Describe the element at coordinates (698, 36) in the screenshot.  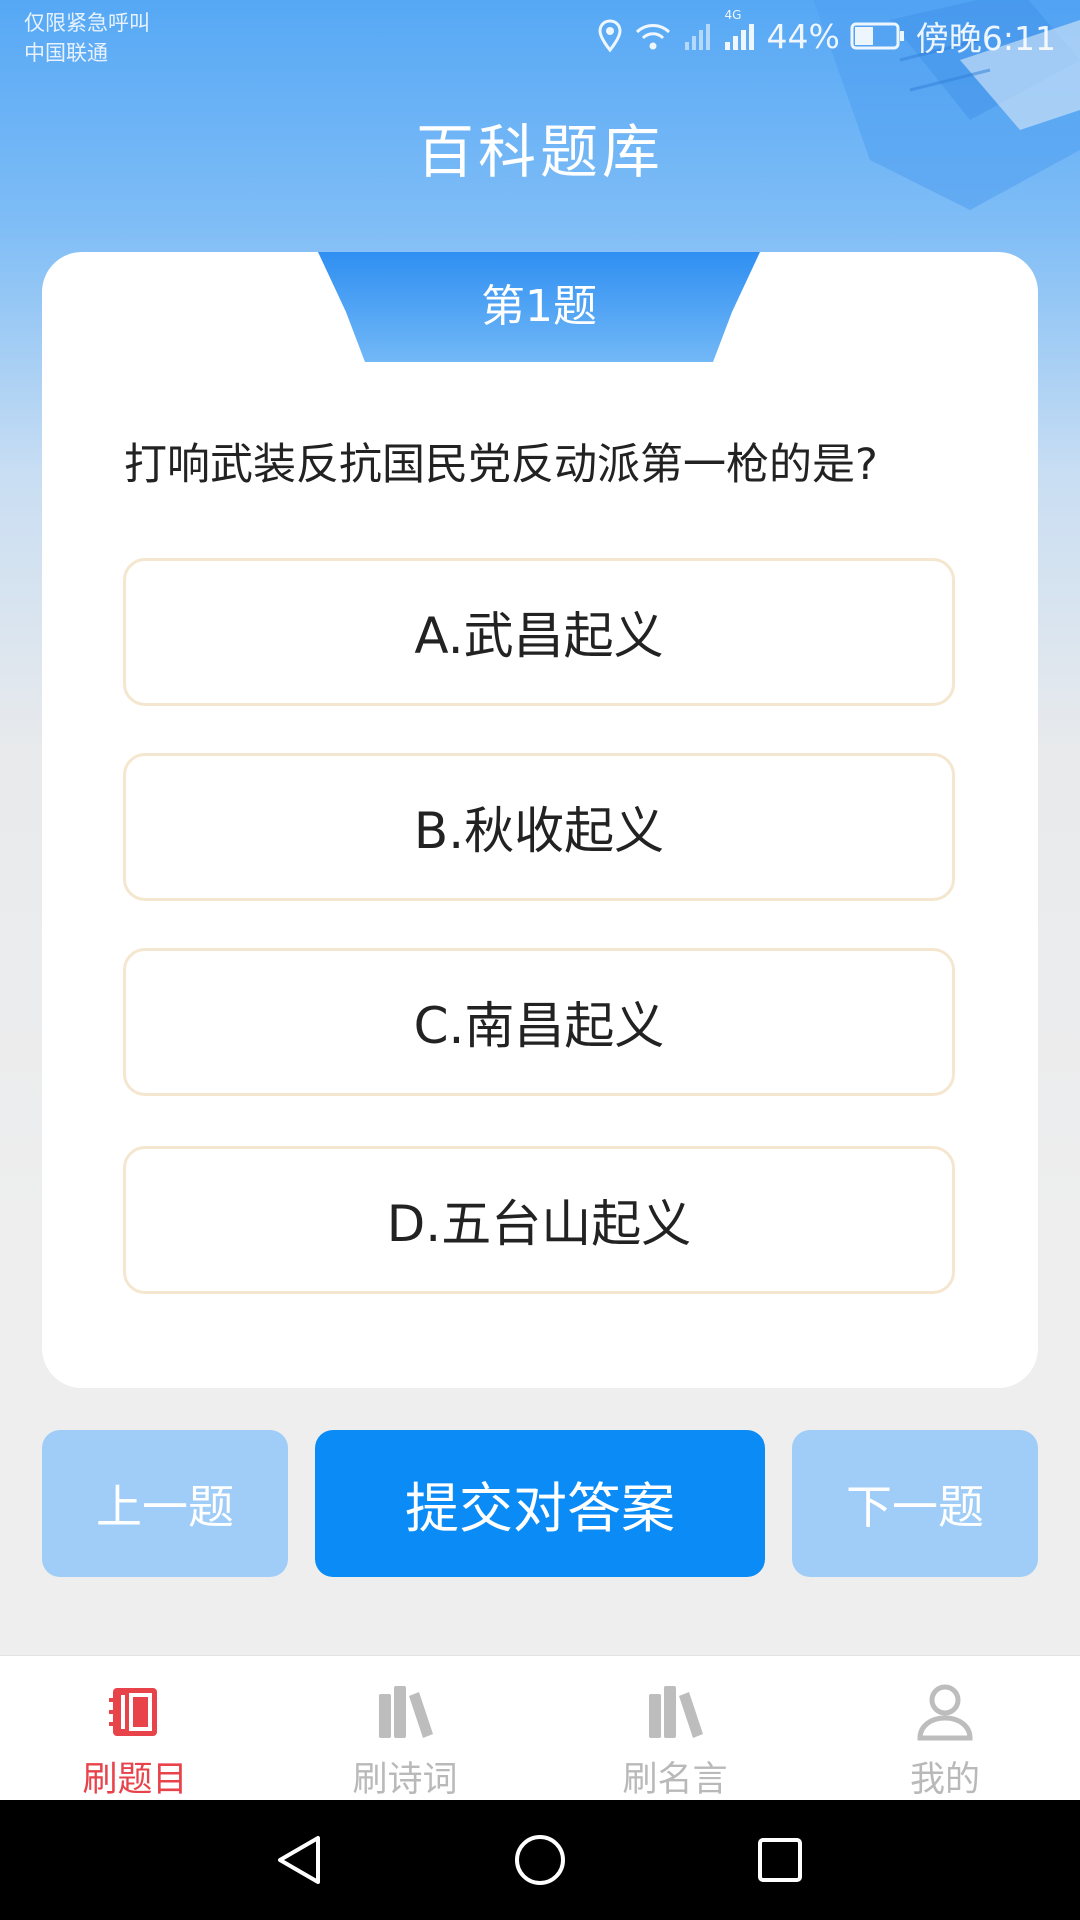
I see `signal-icon` at that location.